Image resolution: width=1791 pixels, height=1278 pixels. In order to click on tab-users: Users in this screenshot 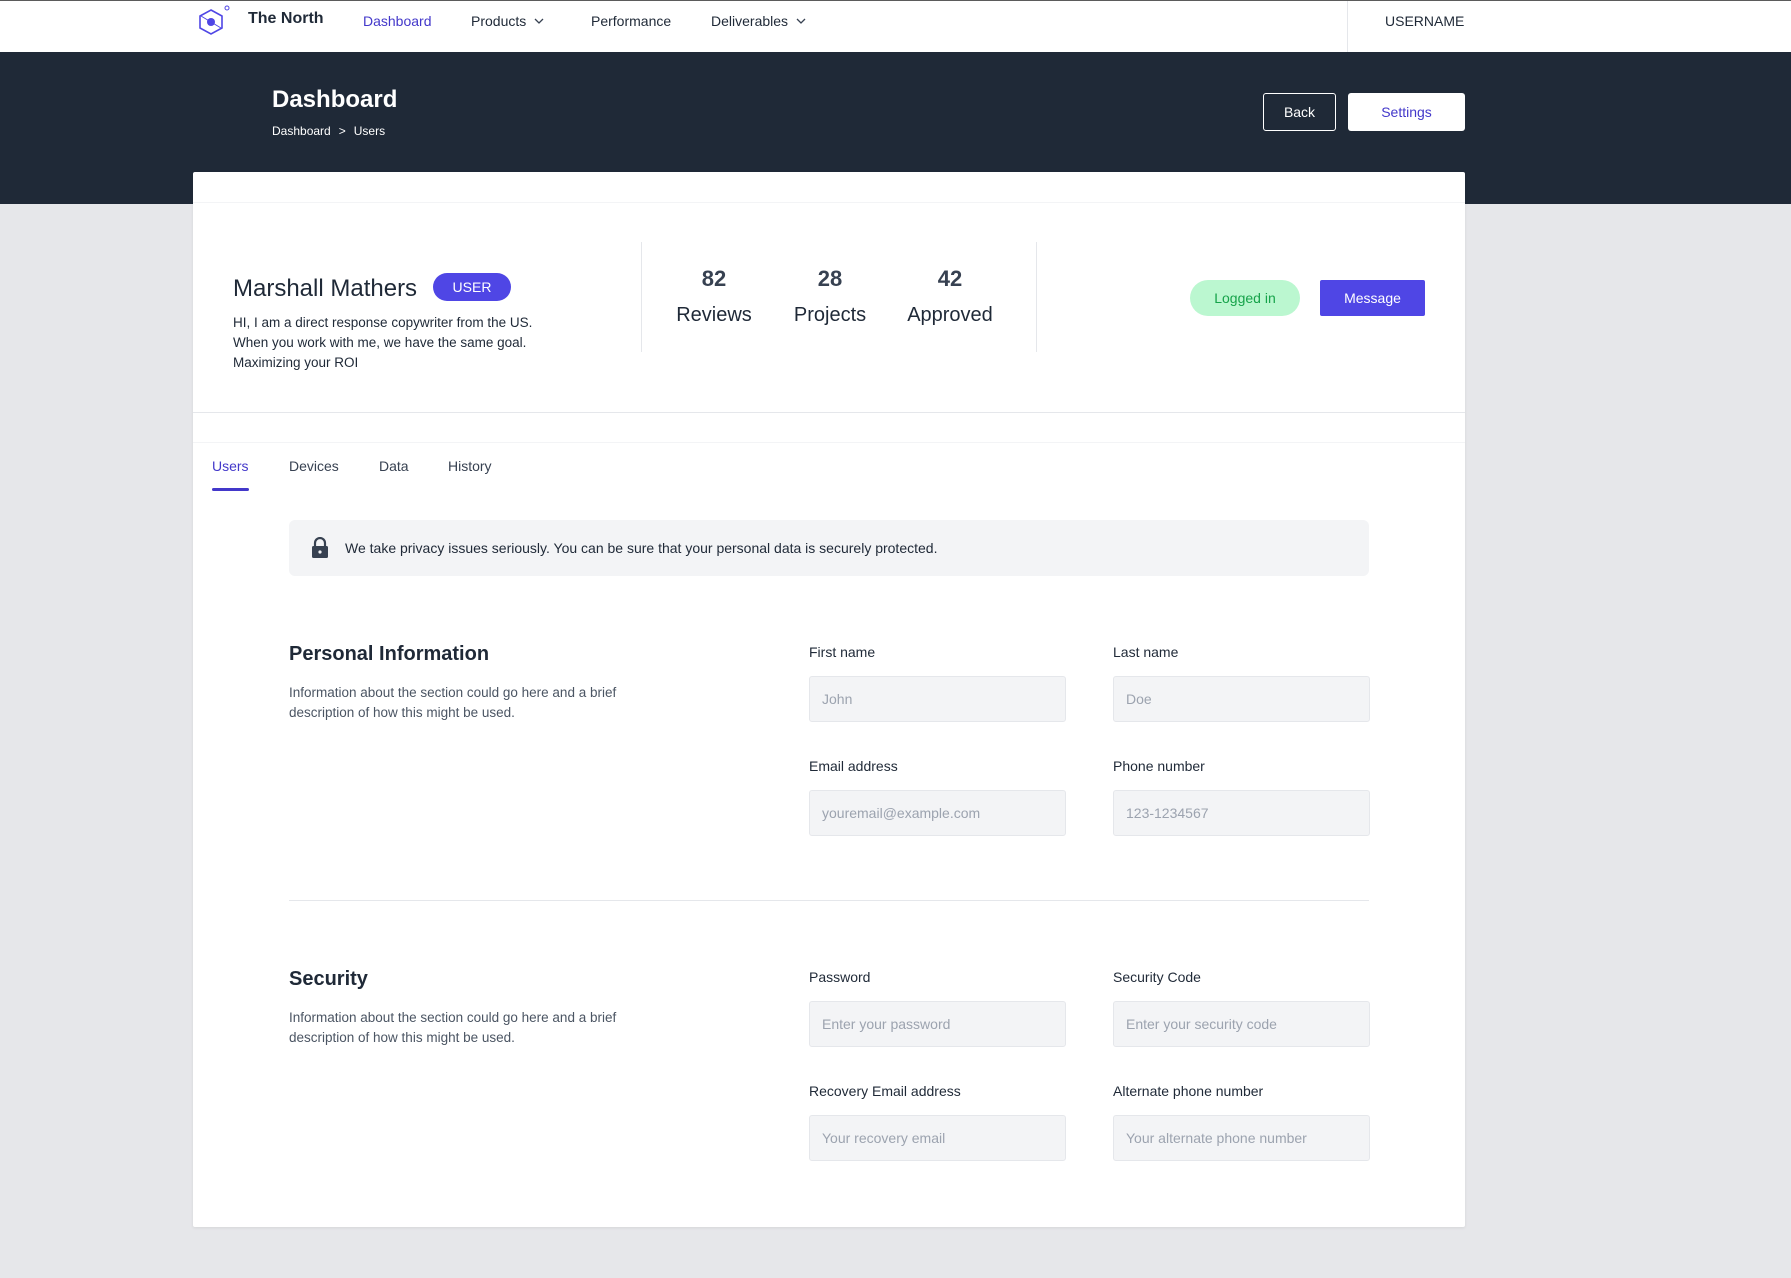, I will do `click(230, 466)`.